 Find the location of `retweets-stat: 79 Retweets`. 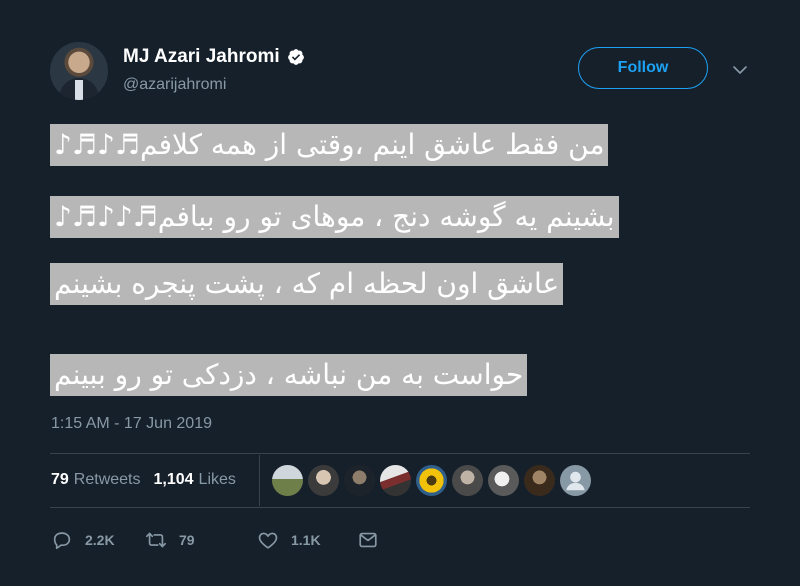

retweets-stat: 79 Retweets is located at coordinates (96, 480).